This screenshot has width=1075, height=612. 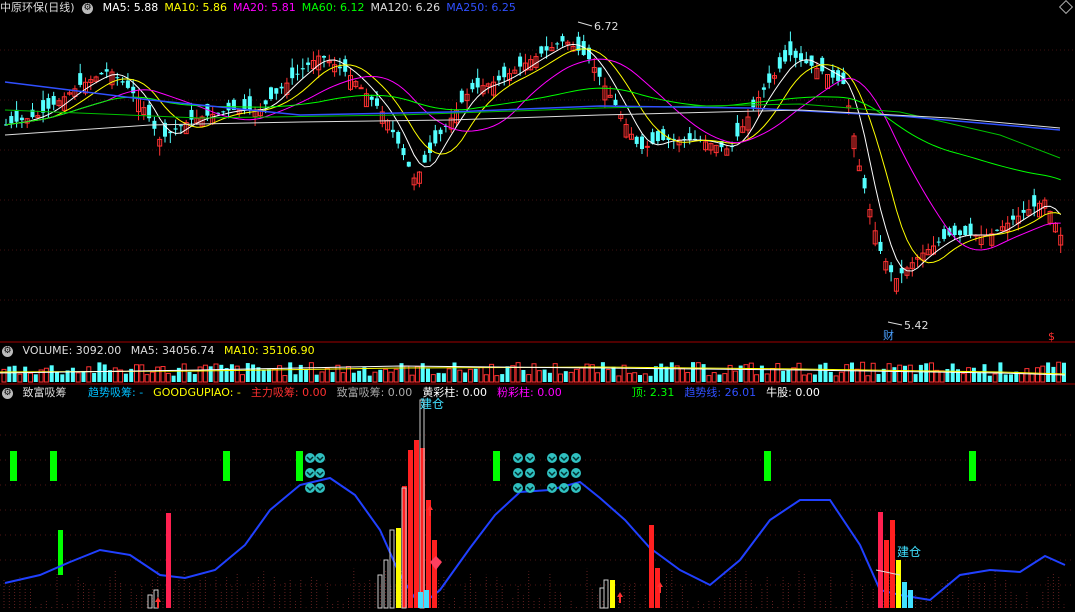 What do you see at coordinates (895, 323) in the screenshot?
I see `low-pointer` at bounding box center [895, 323].